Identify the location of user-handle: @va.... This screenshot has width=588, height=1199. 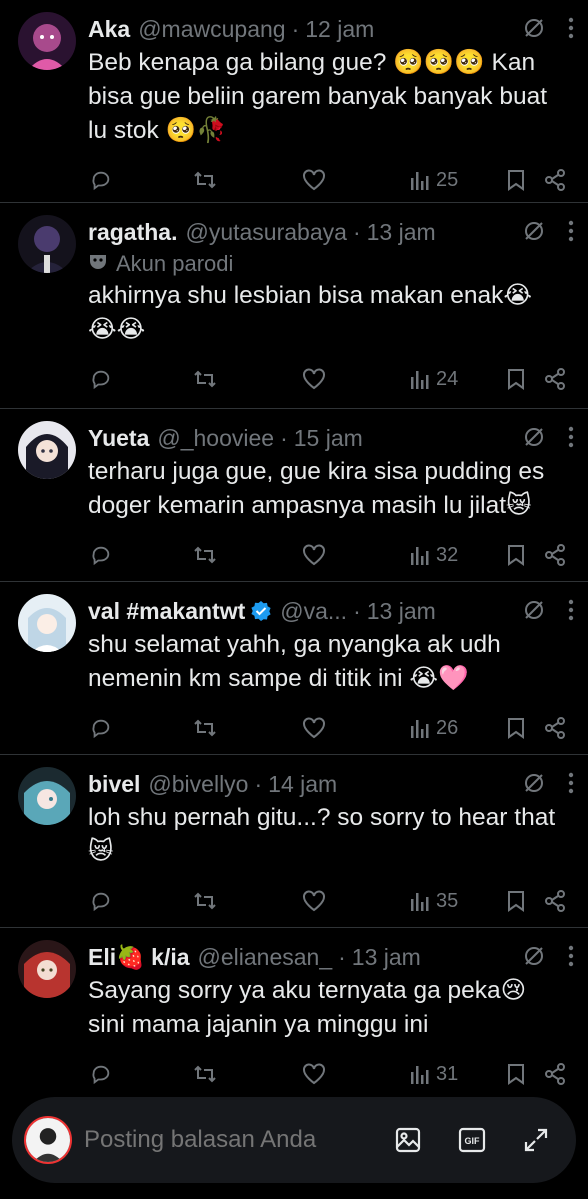
(313, 611).